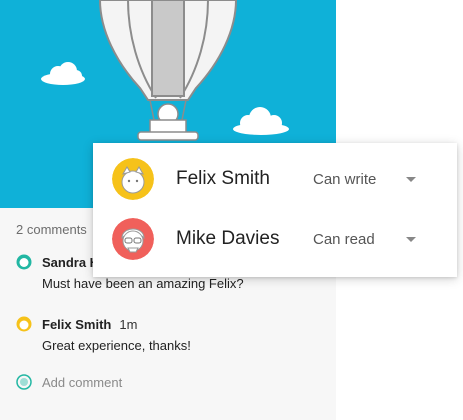  I want to click on add-comment-field: Add comment, so click(69, 382).